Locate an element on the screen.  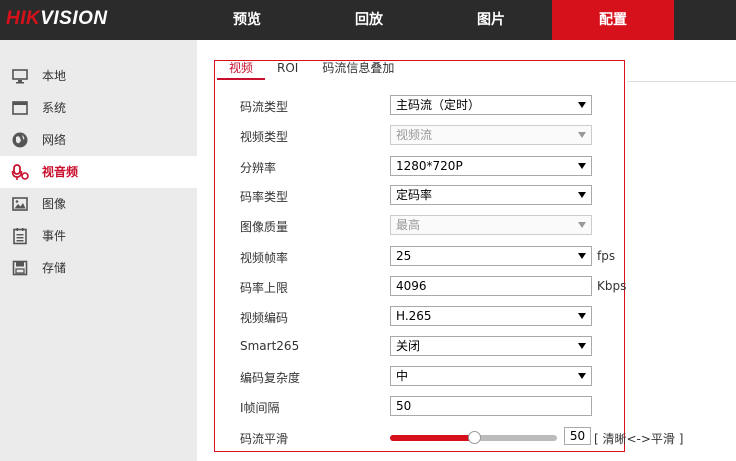
stream-smoothing-slider is located at coordinates (473, 437).